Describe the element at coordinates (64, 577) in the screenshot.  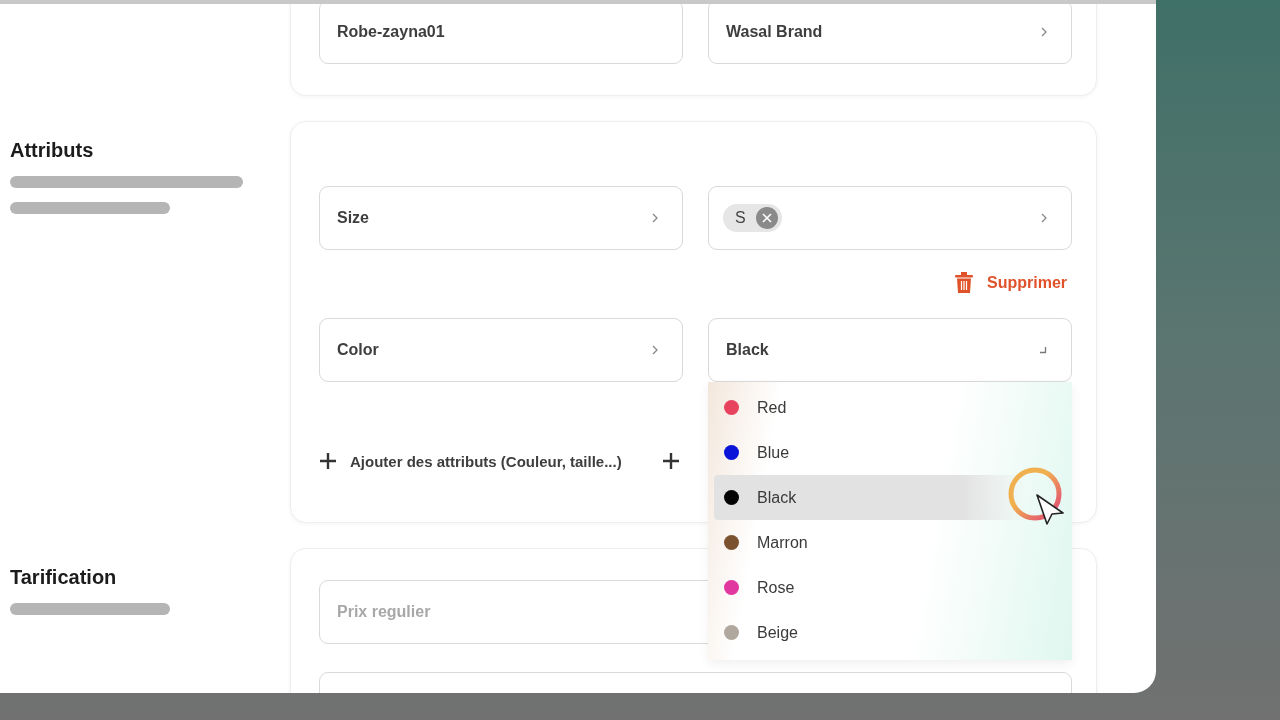
I see `section-title: Tarification` at that location.